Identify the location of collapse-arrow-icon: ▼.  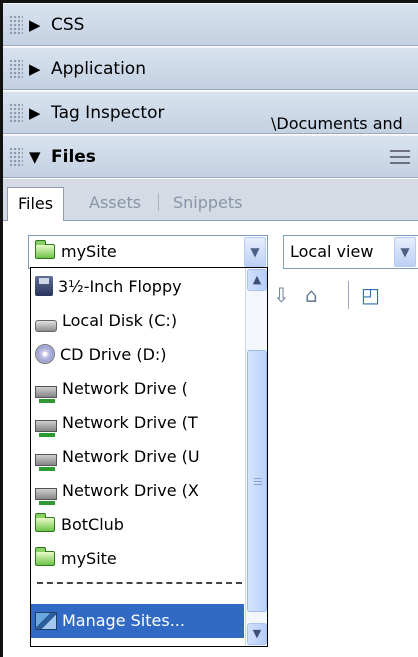
(35, 156).